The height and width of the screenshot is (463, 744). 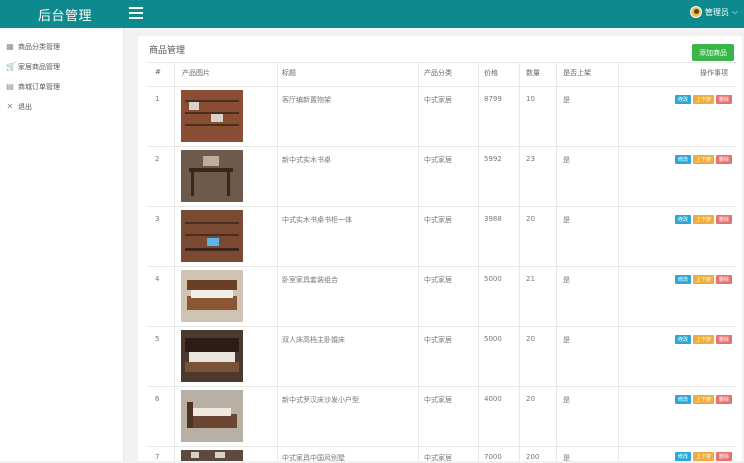 What do you see at coordinates (734, 11) in the screenshot?
I see `chevron-down-icon: ⌵` at bounding box center [734, 11].